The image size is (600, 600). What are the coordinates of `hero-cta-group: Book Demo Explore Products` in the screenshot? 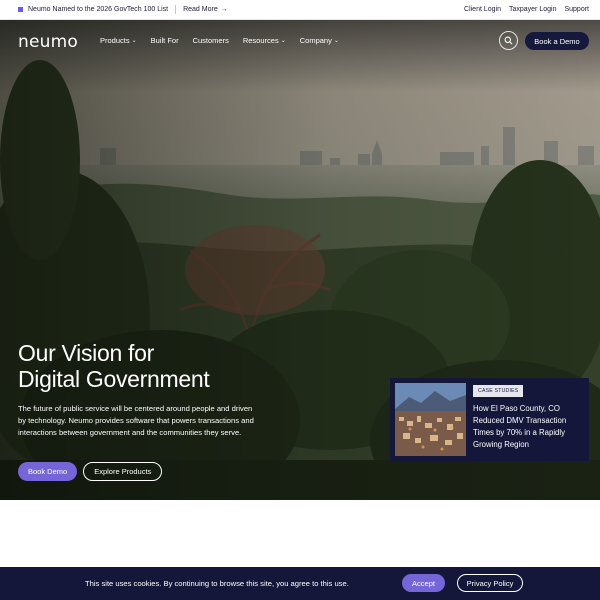 It's located at (90, 471).